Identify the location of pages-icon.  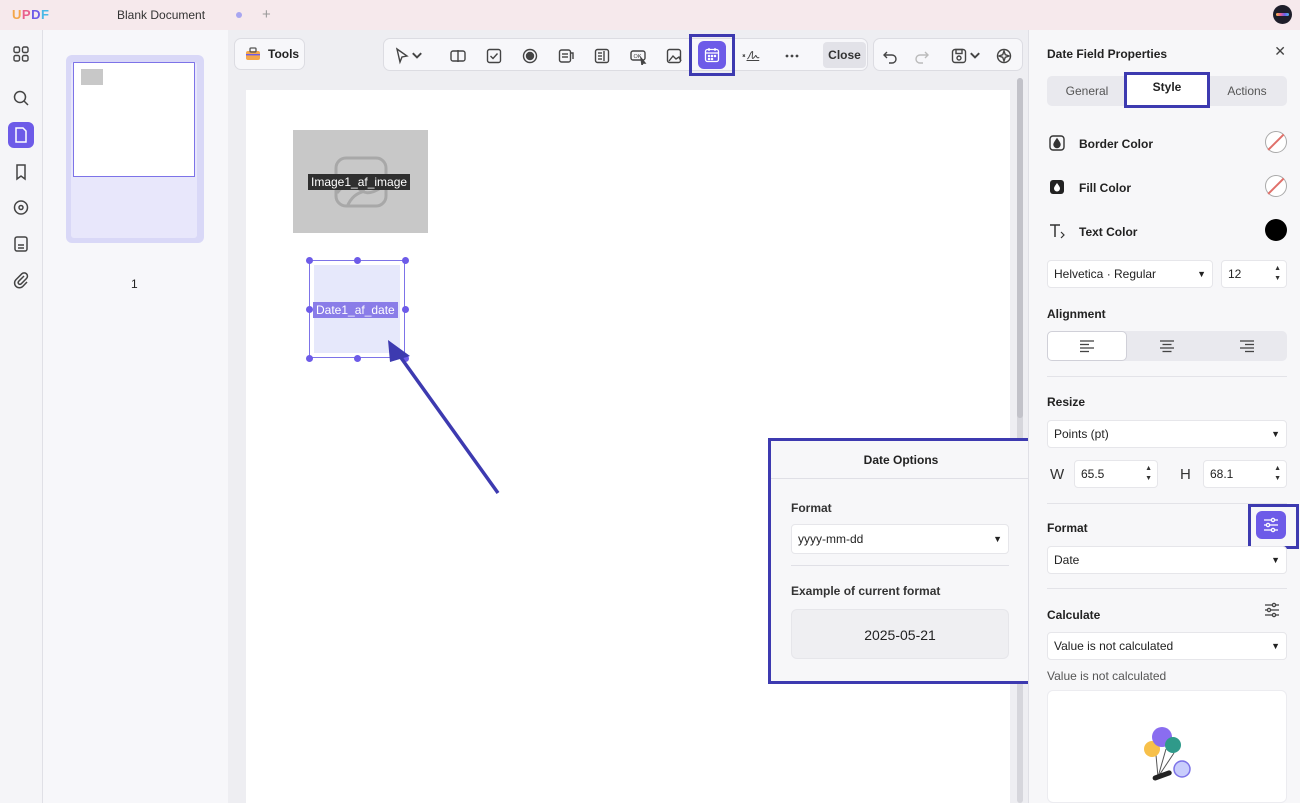
(21, 135).